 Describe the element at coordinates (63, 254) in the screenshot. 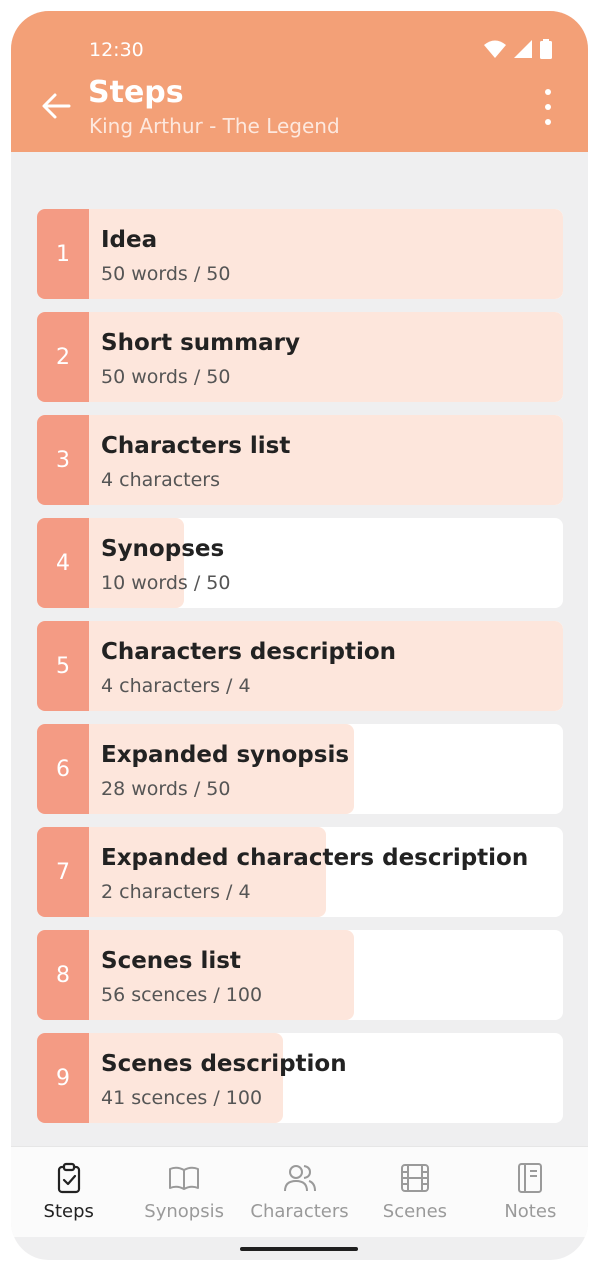

I see `step-number: 1` at that location.